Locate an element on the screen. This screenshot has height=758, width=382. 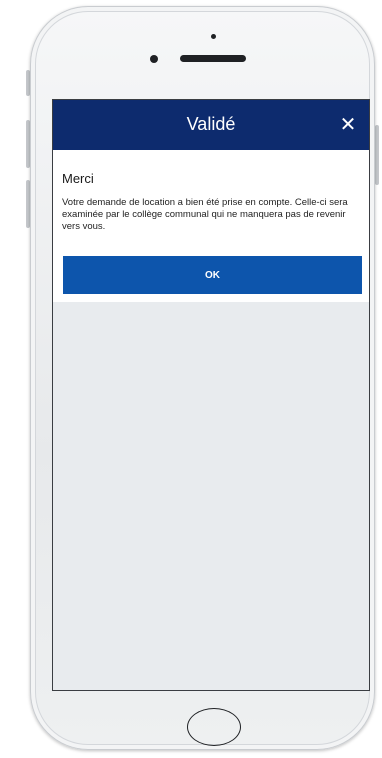
close-icon: ✕ is located at coordinates (348, 124).